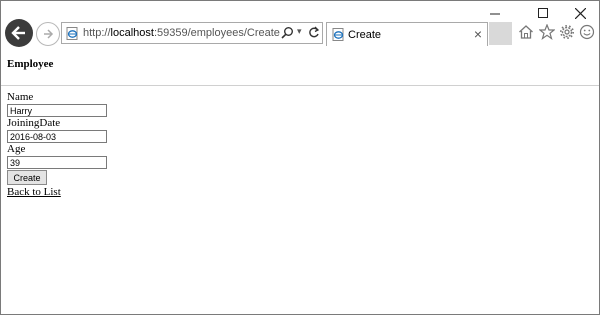 This screenshot has width=600, height=315. Describe the element at coordinates (300, 85) in the screenshot. I see `horizontal-rule` at that location.